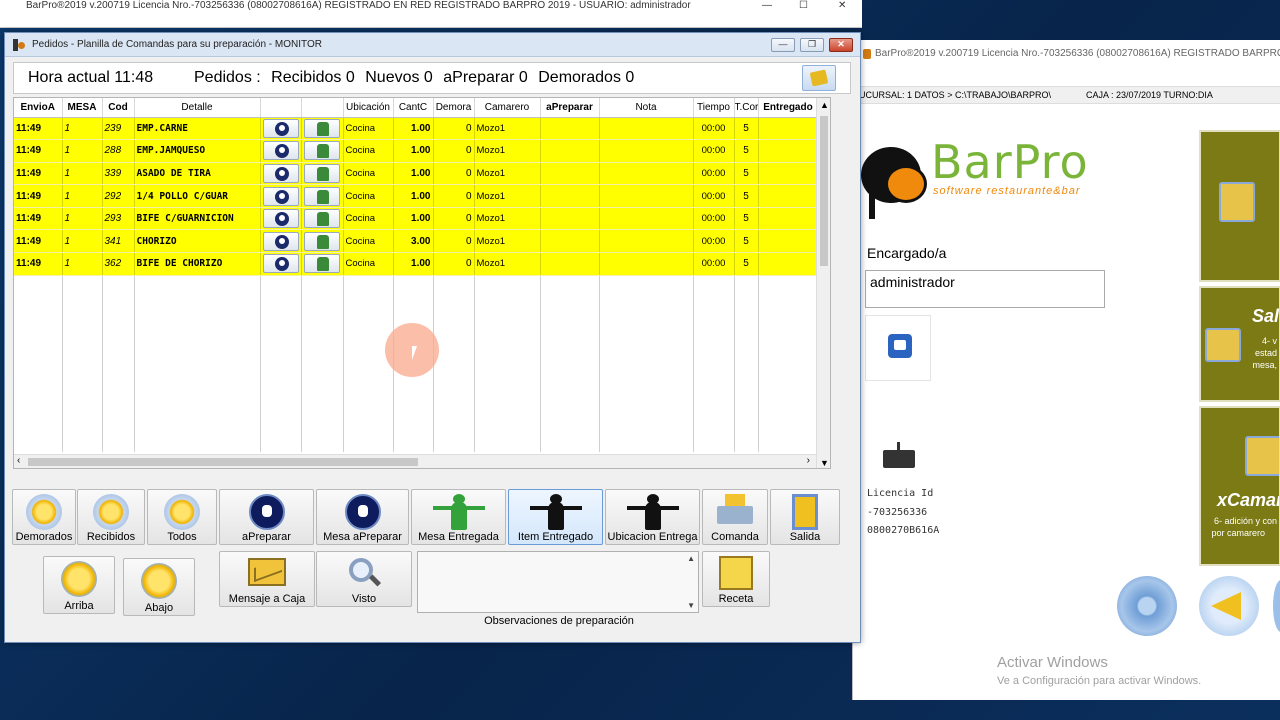 Image resolution: width=1280 pixels, height=720 pixels. Describe the element at coordinates (1147, 606) in the screenshot. I see `gear-icon` at that location.